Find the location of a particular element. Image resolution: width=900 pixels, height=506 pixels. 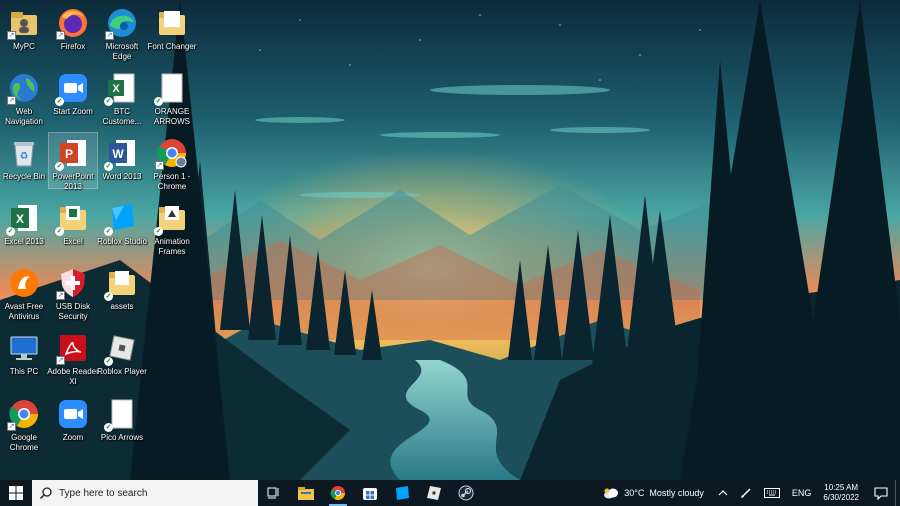

excel-file-icon: X ✓ is located at coordinates (121, 89).